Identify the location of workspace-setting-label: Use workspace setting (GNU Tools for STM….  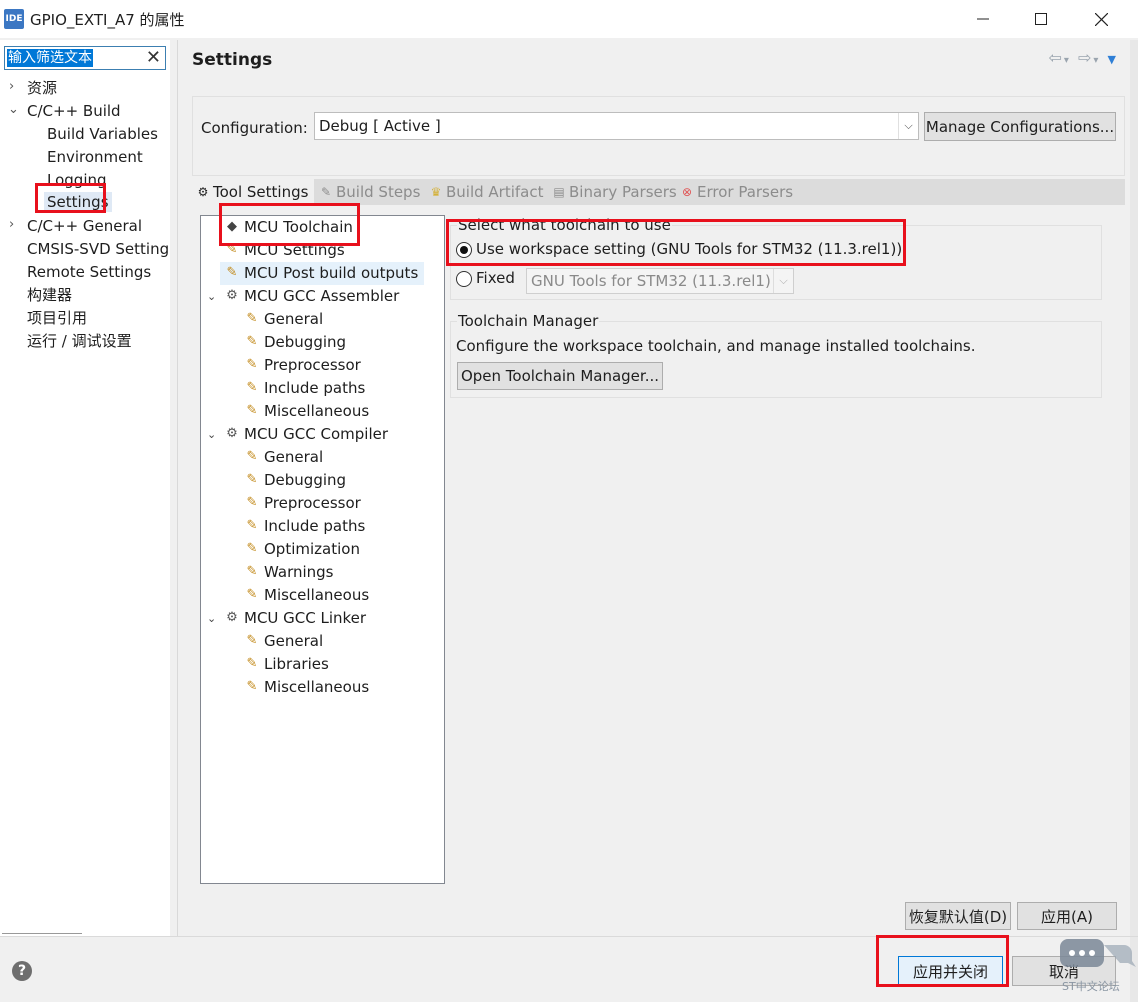
(689, 249).